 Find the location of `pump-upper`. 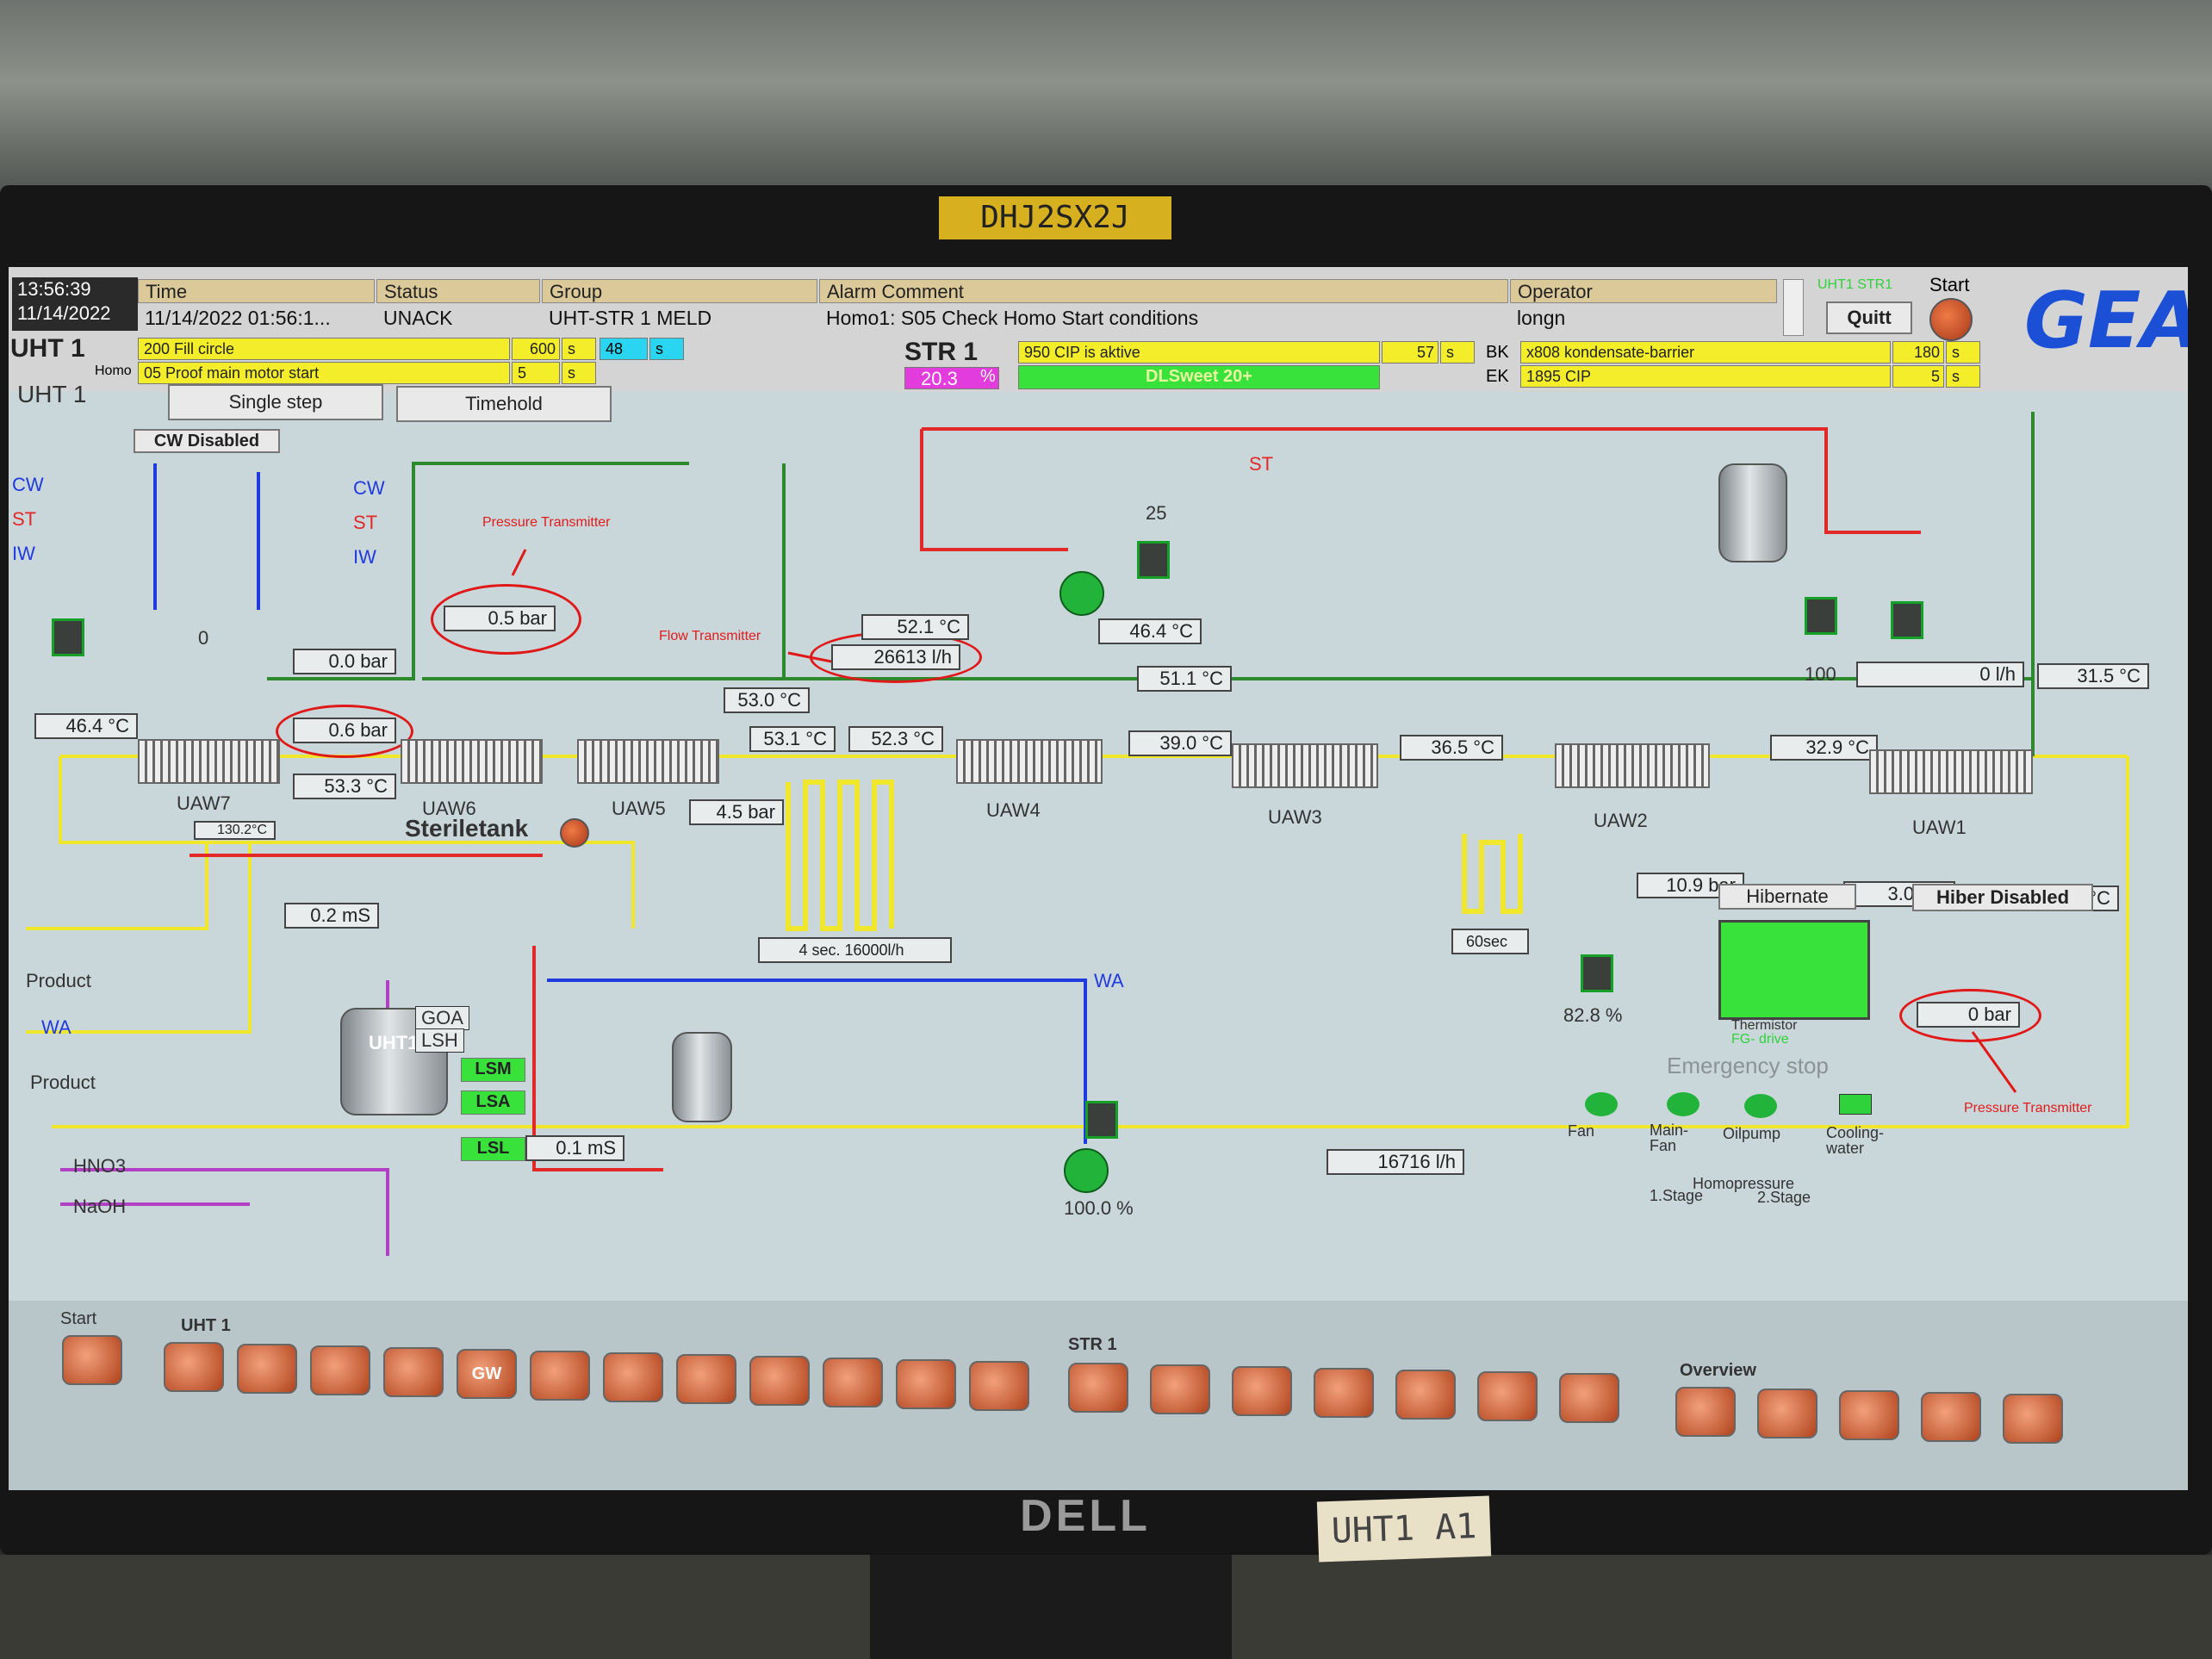

pump-upper is located at coordinates (1081, 593).